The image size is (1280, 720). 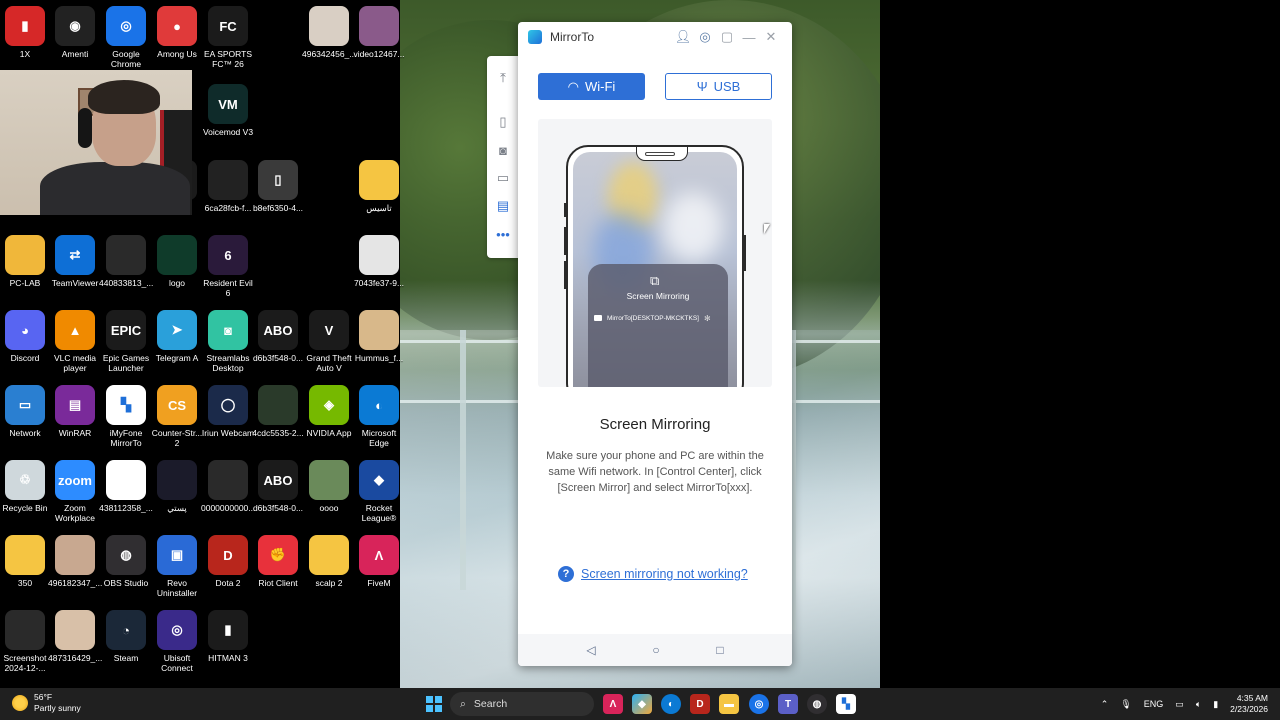 What do you see at coordinates (683, 37) in the screenshot?
I see `account-icon: 👤︎` at bounding box center [683, 37].